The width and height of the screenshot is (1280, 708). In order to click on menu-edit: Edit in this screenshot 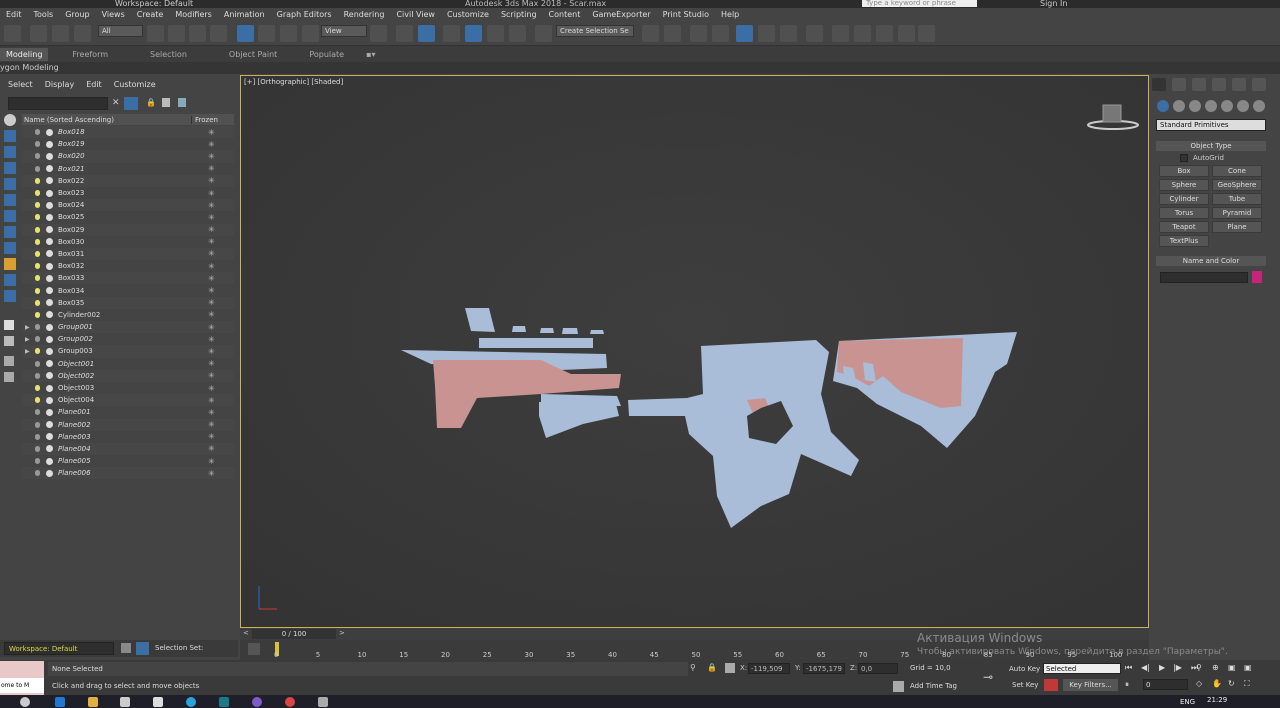, I will do `click(14, 14)`.